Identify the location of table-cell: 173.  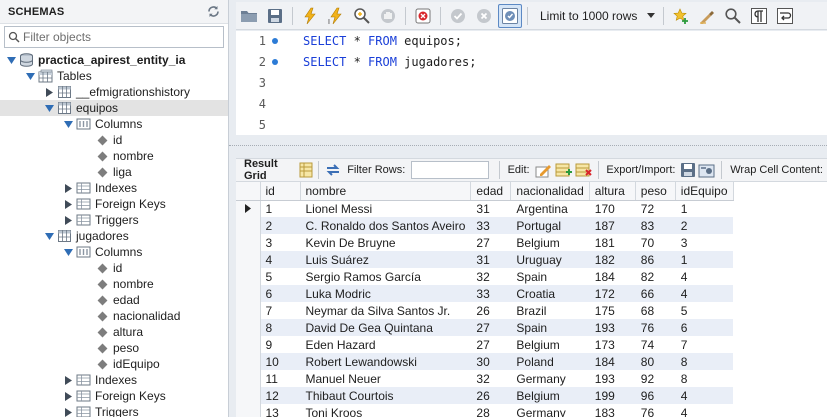
(612, 344).